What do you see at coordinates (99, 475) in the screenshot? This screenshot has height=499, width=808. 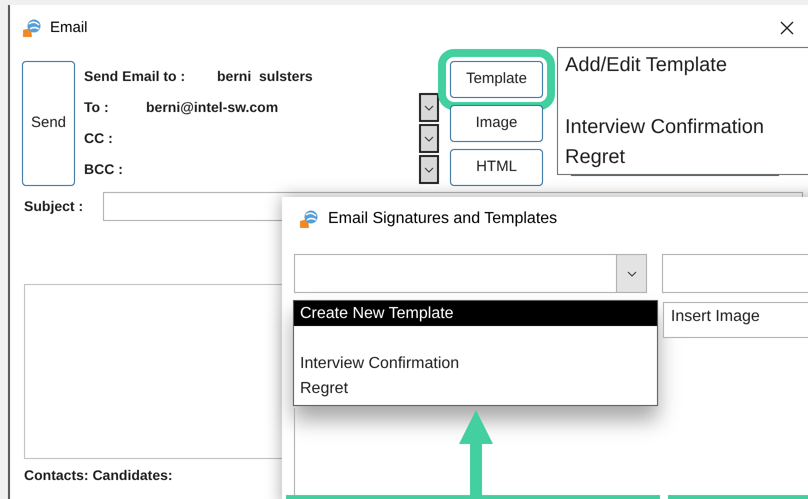 I see `contacts-label: Contacts: Candidates:` at bounding box center [99, 475].